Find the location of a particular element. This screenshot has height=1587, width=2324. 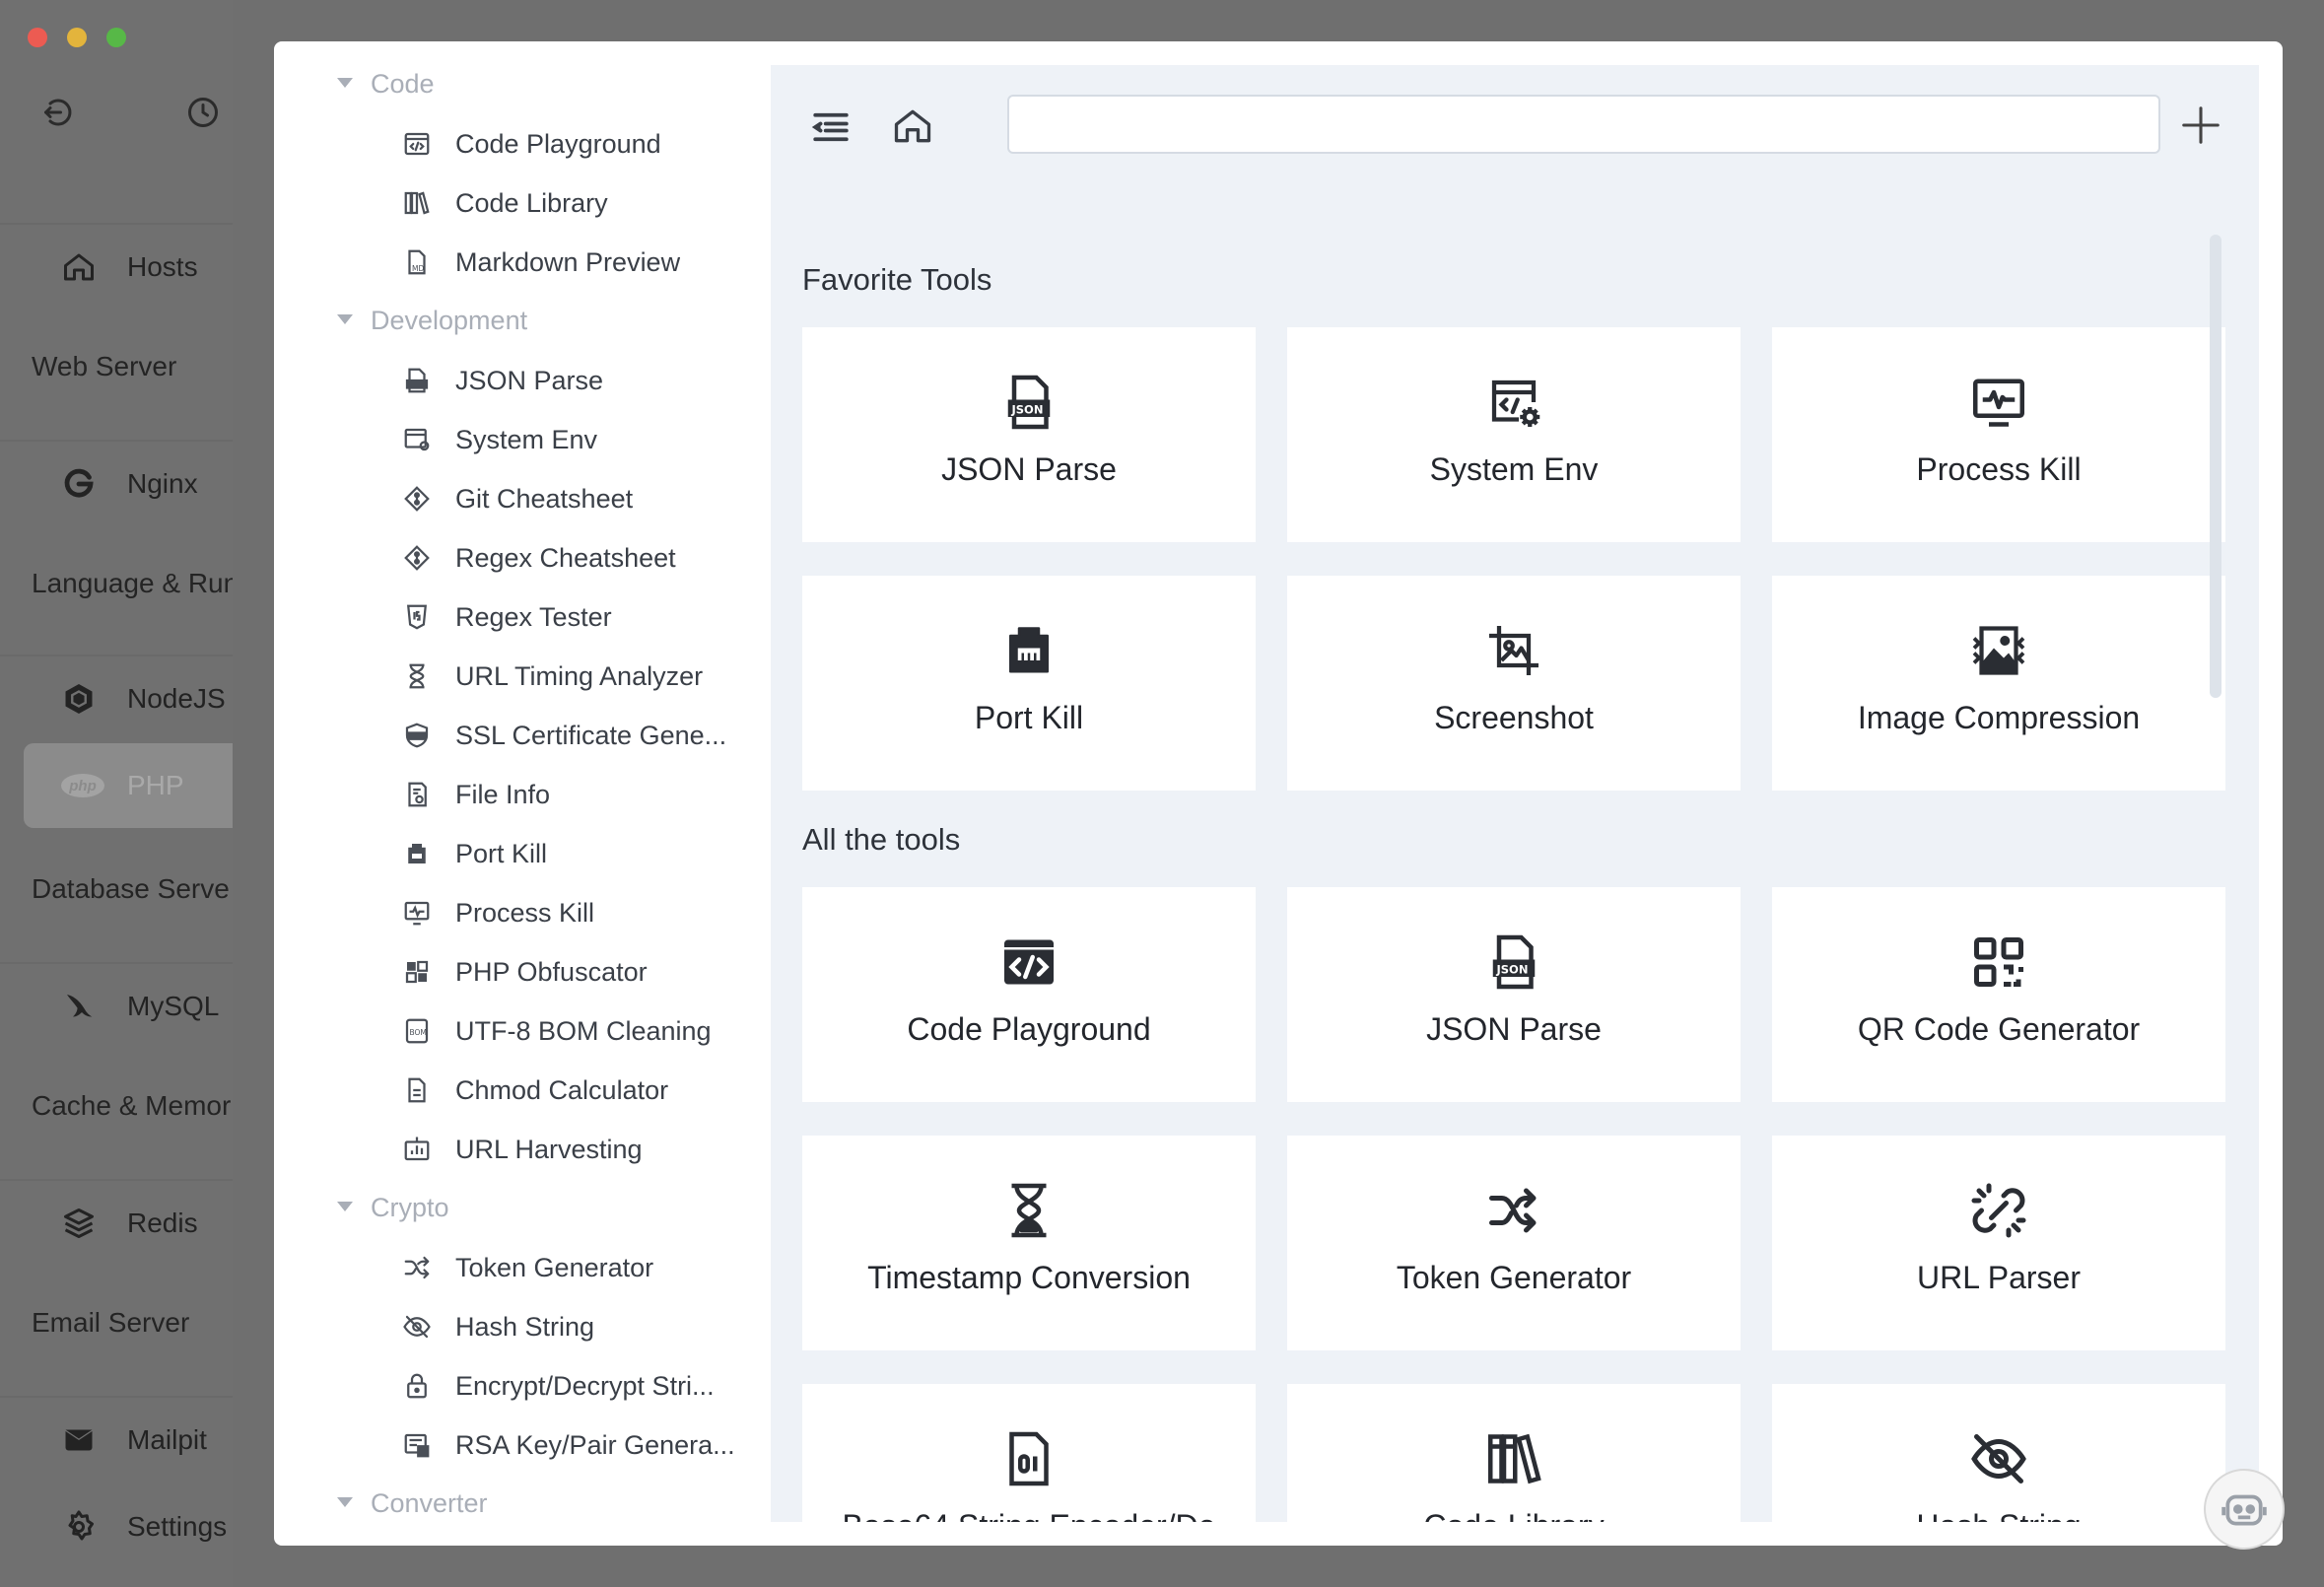

tool-card-base64: Base64 String Encoder/De is located at coordinates (1029, 1453).